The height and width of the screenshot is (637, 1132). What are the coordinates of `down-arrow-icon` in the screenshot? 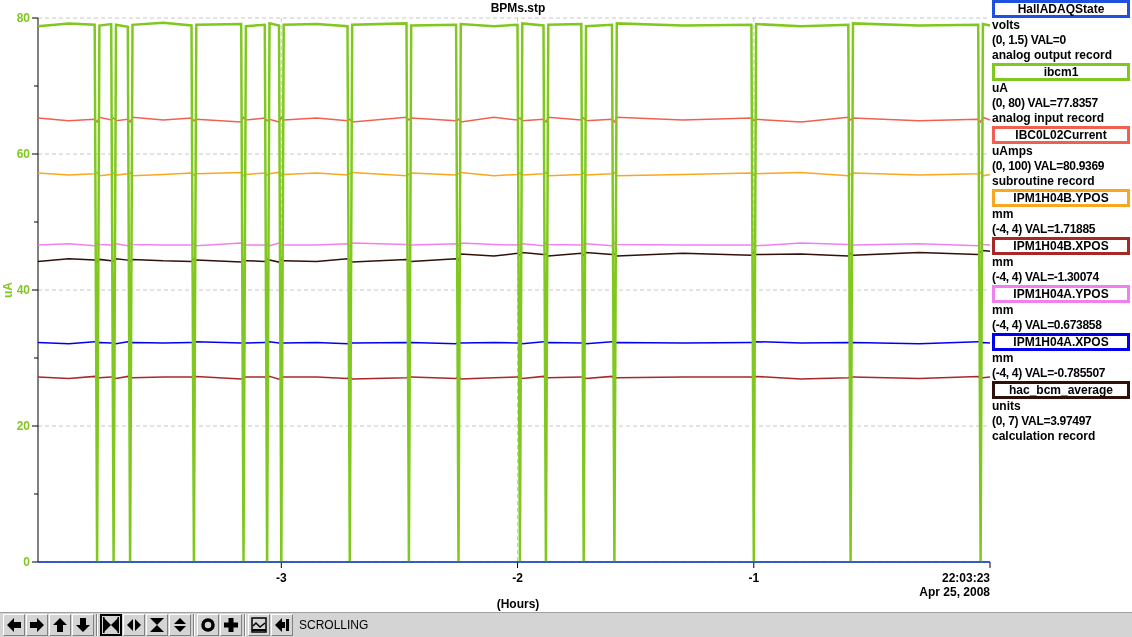 It's located at (83, 625).